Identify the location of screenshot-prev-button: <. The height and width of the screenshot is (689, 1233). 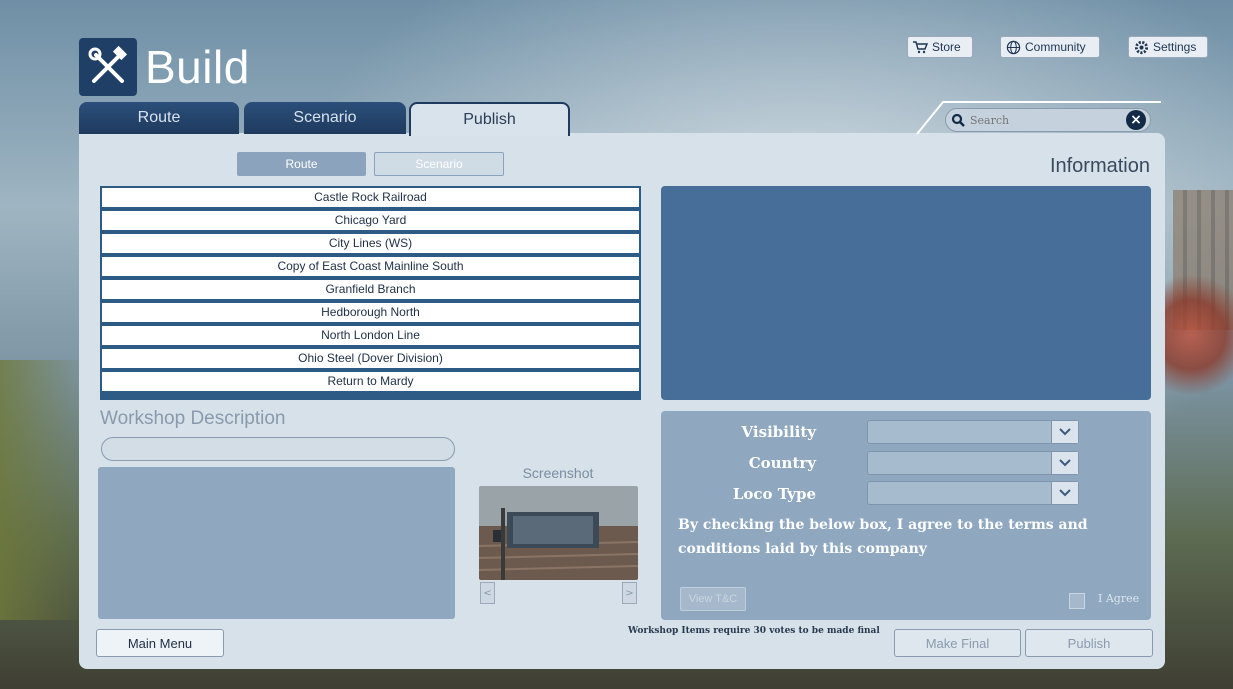
(487, 593).